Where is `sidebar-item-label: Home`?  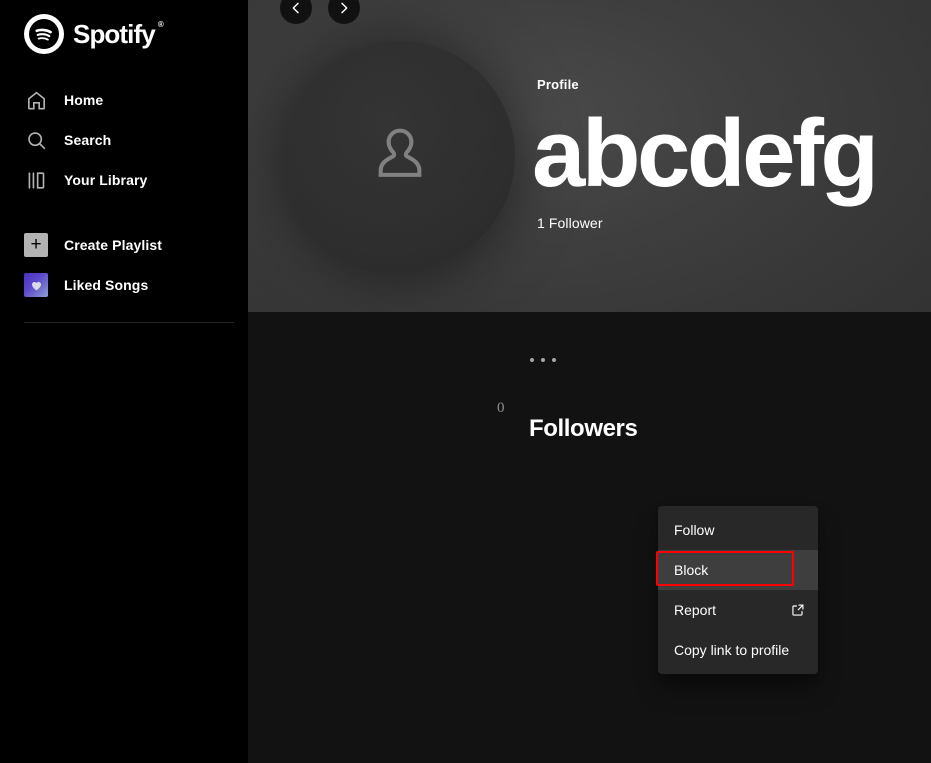 sidebar-item-label: Home is located at coordinates (84, 100).